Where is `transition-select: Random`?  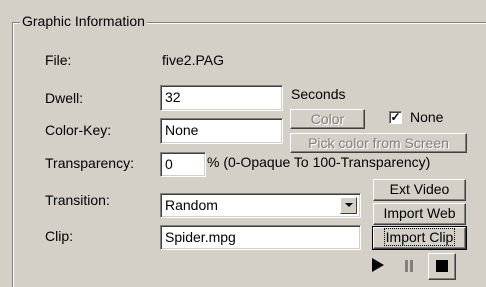
transition-select: Random is located at coordinates (260, 205).